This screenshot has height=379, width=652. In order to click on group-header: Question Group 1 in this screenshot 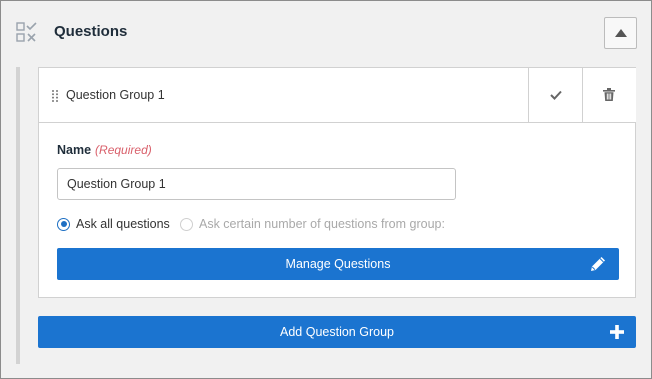, I will do `click(337, 95)`.